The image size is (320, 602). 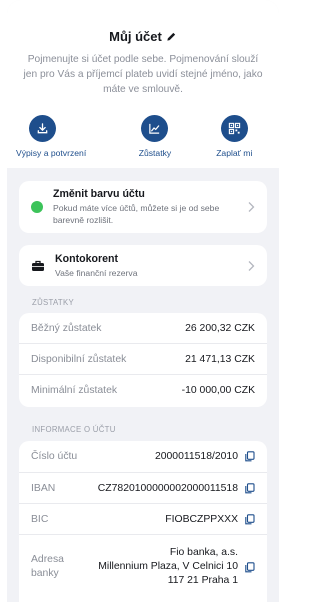 I want to click on account-title: Můj účet, so click(x=135, y=36).